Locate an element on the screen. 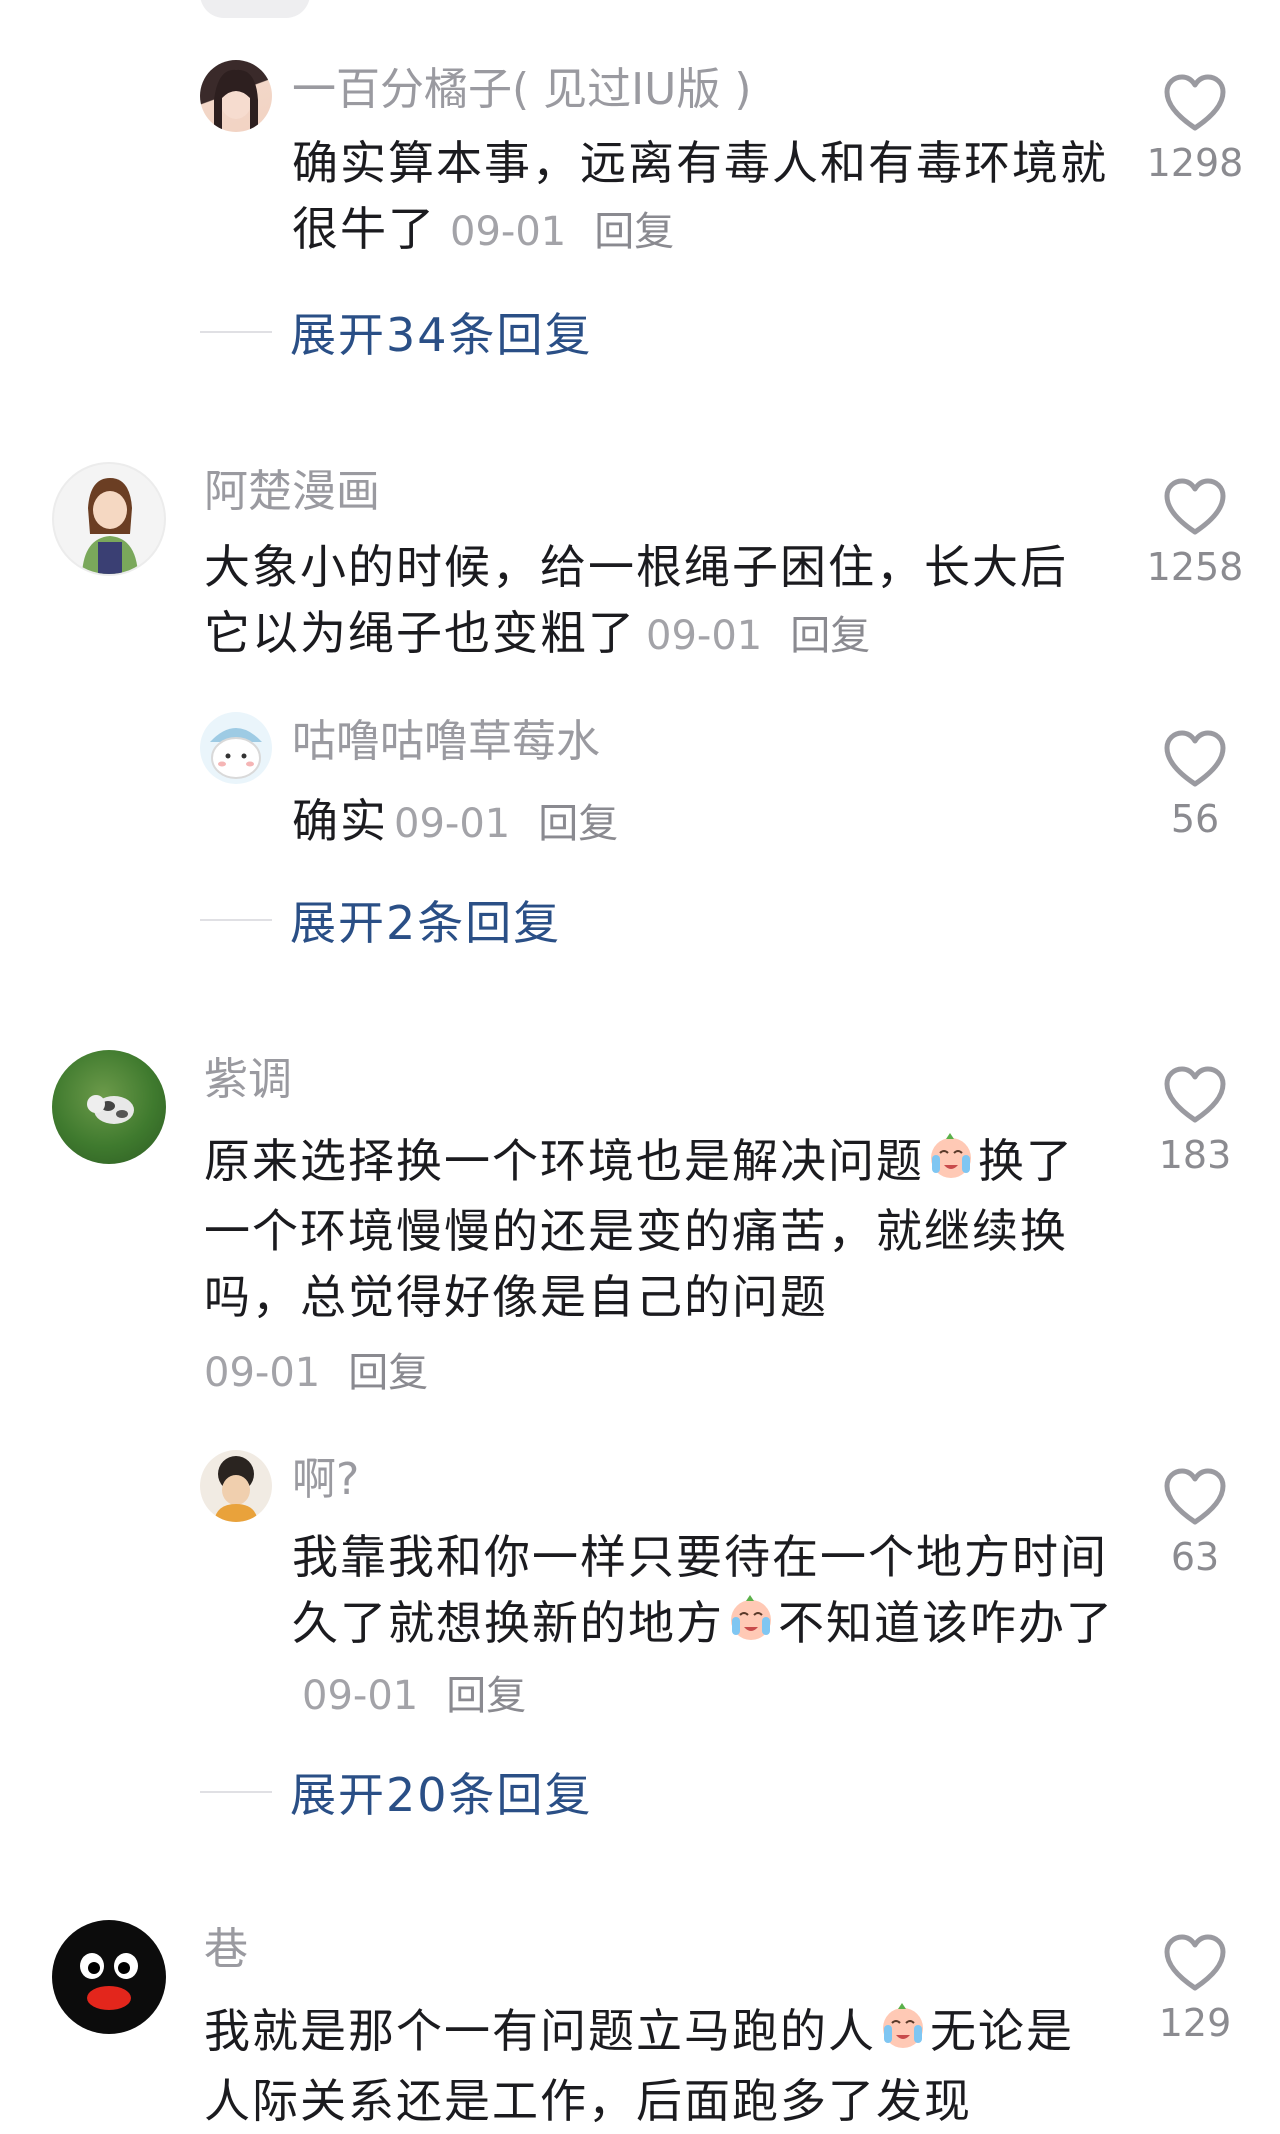 The height and width of the screenshot is (2134, 1280). comment-body: 大象小的时候，给一根绳子困住，长大后它以为绳子也变粗了 is located at coordinates (636, 600).